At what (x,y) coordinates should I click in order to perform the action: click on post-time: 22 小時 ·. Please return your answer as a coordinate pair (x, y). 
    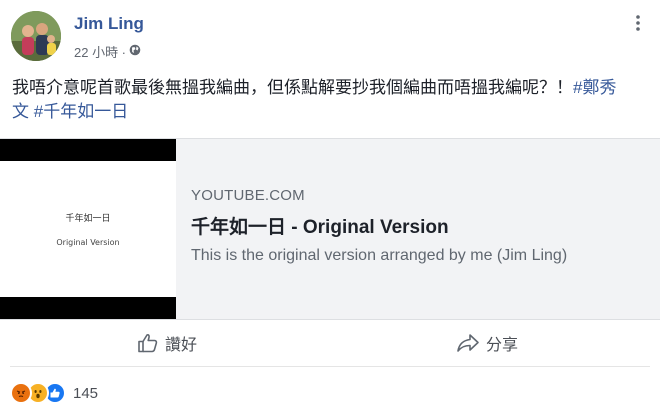
    Looking at the image, I should click on (100, 51).